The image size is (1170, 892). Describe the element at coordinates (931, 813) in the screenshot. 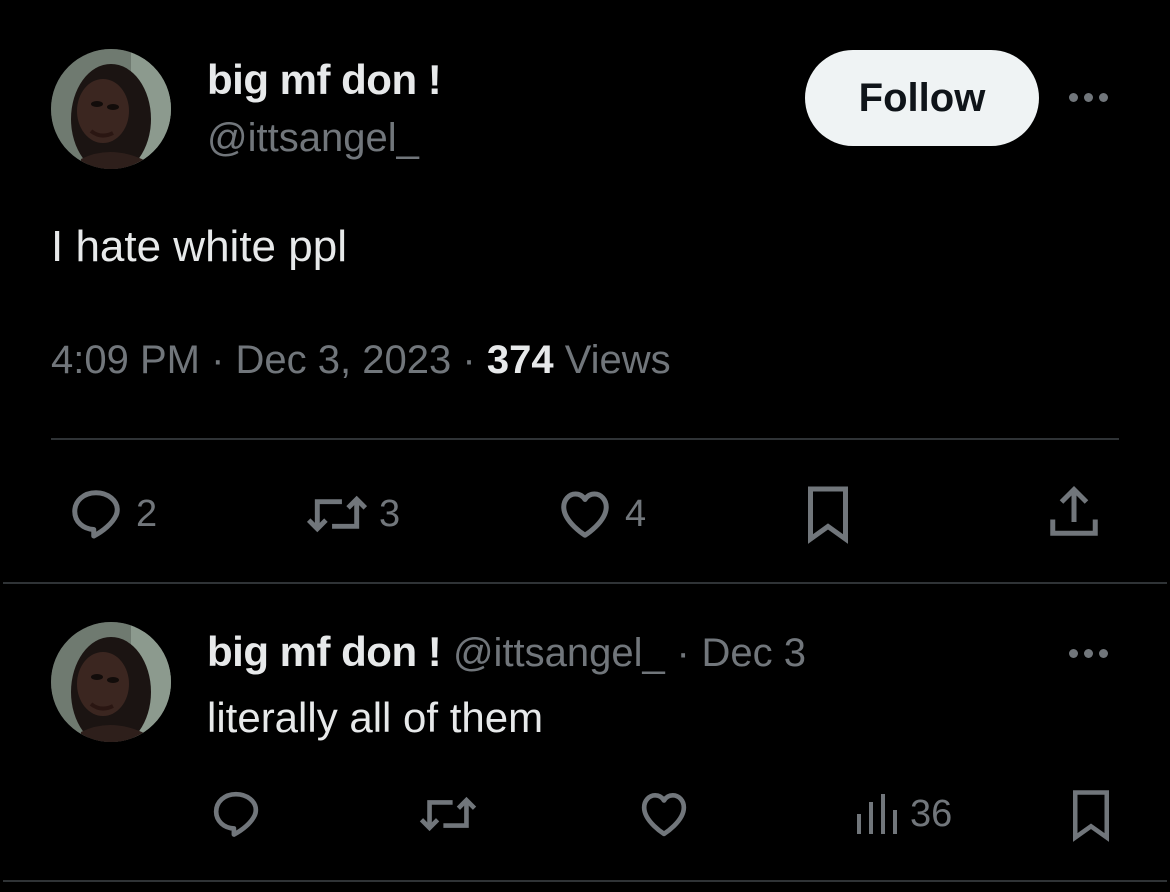

I see `views-count: 36` at that location.